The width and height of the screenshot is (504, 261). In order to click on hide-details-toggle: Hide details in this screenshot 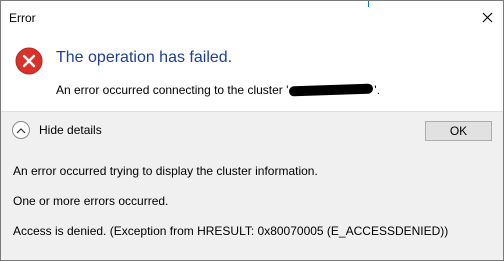, I will do `click(57, 130)`.